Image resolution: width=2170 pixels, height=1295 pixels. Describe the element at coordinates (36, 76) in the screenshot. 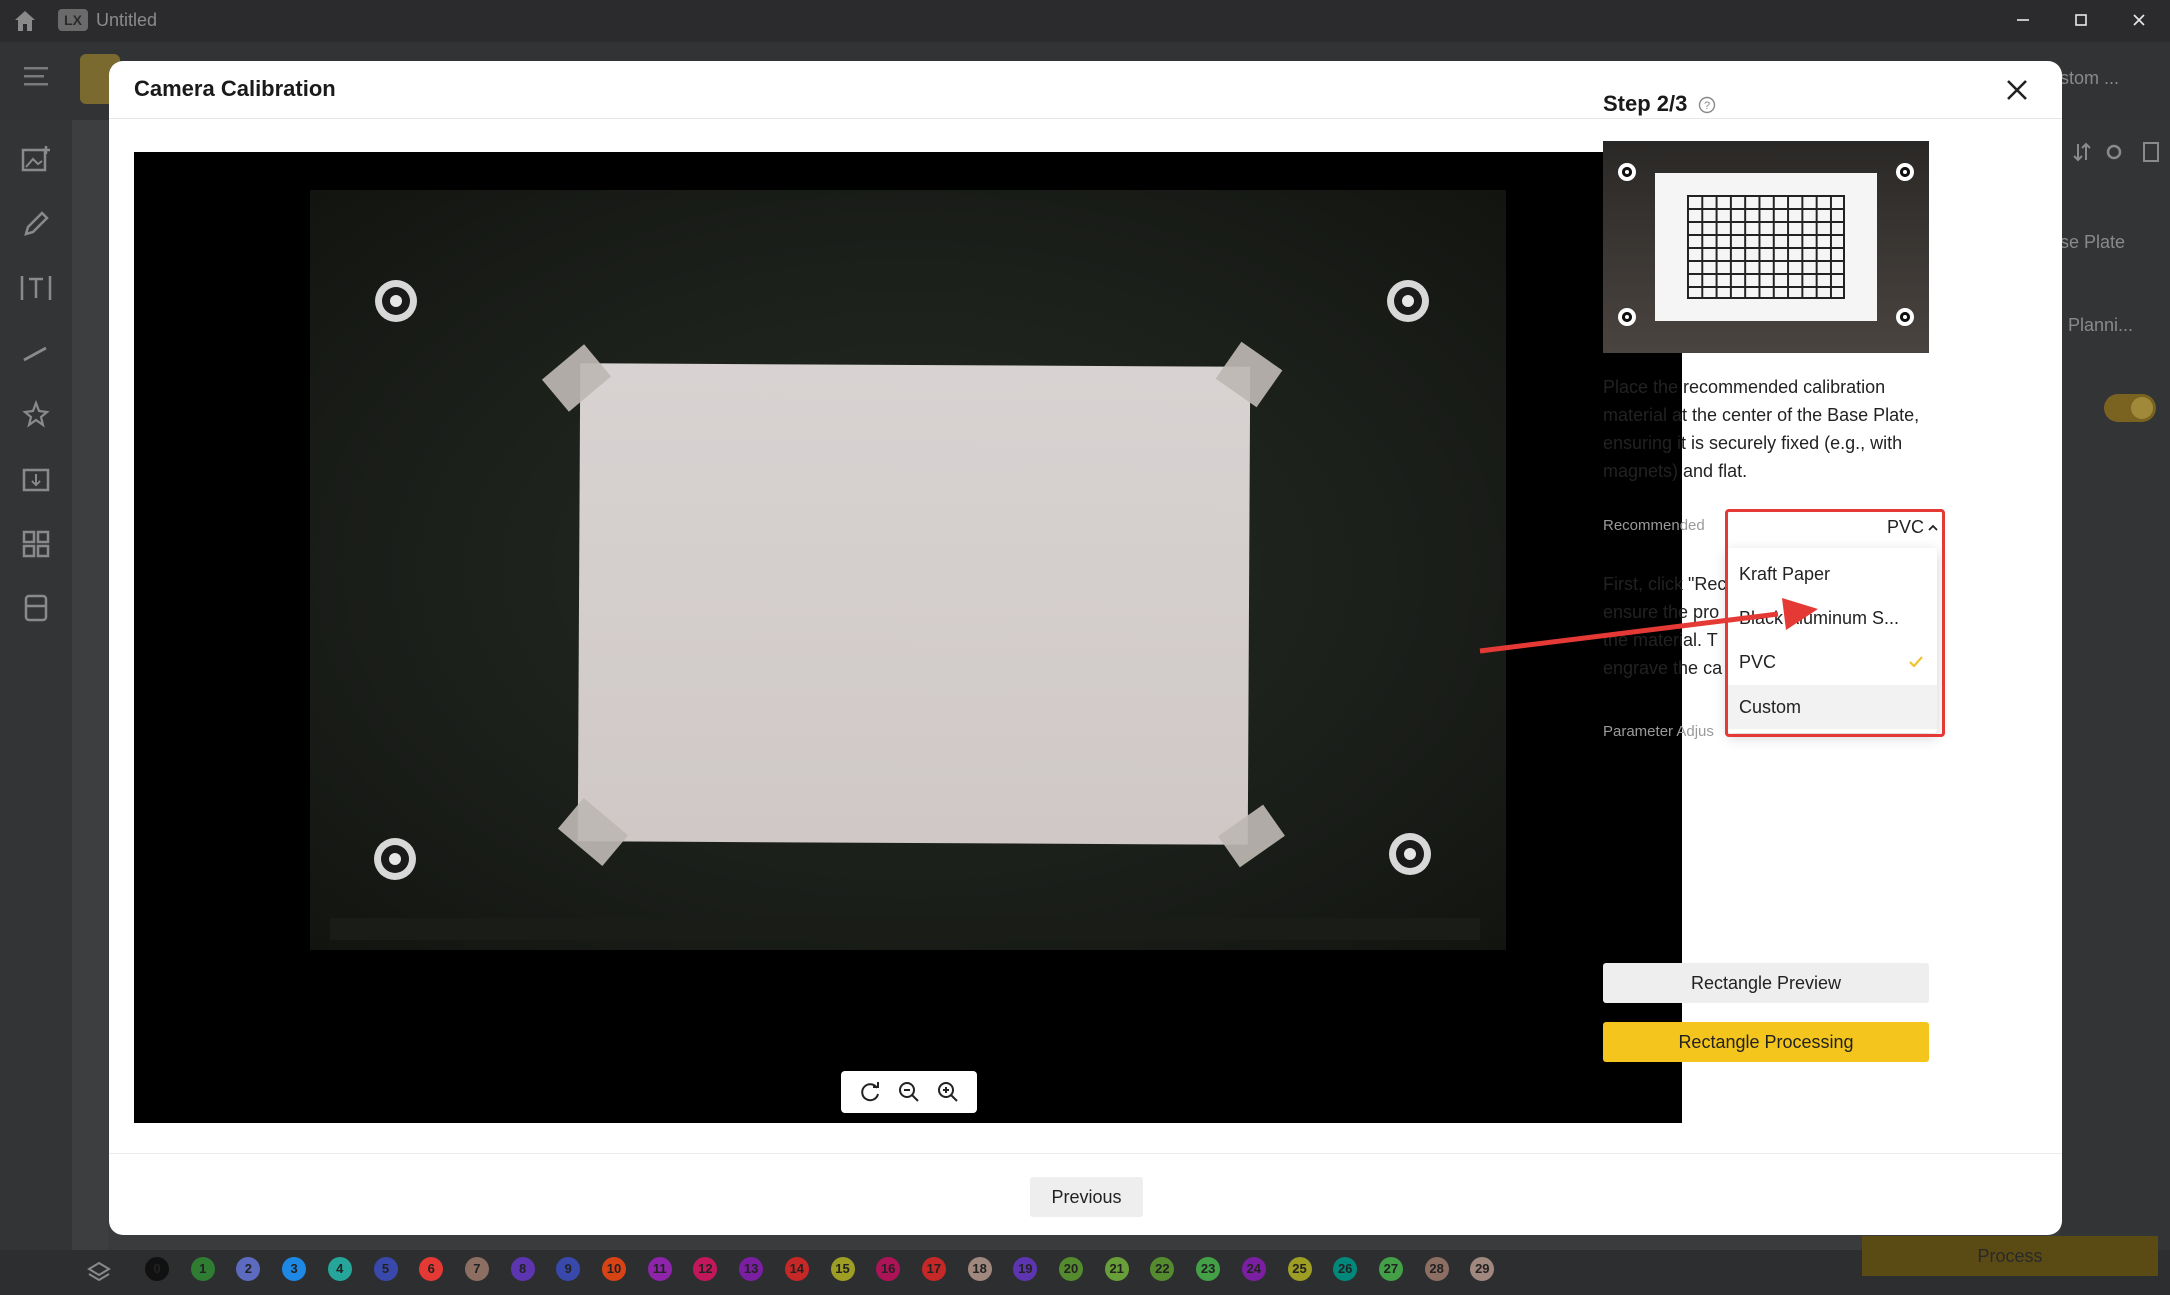

I see `menu-icon` at that location.